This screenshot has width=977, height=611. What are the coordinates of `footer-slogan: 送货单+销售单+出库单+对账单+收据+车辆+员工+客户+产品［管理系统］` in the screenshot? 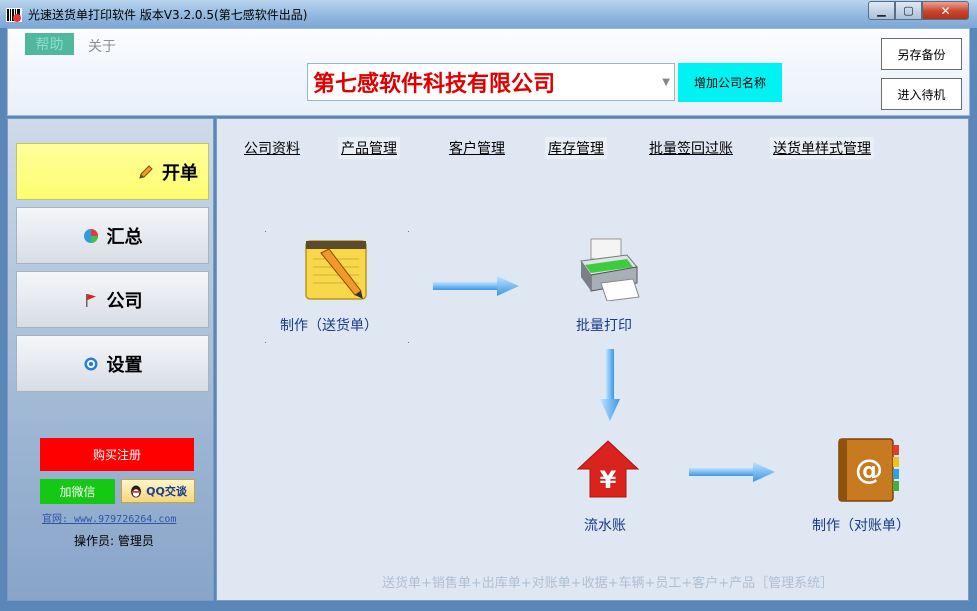 It's located at (608, 583).